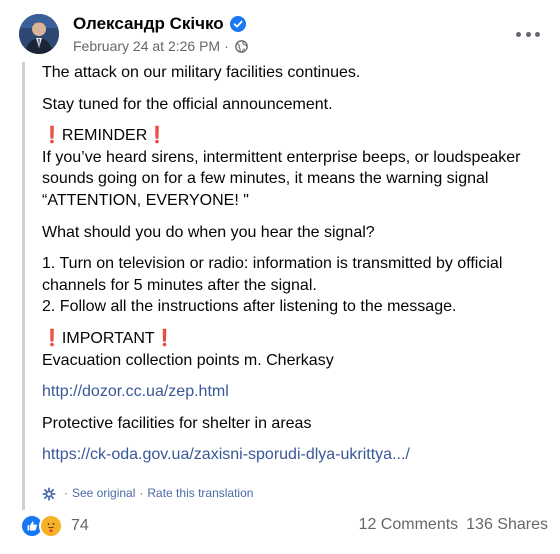 The width and height of the screenshot is (560, 554). Describe the element at coordinates (51, 526) in the screenshot. I see `care-reaction-icon` at that location.